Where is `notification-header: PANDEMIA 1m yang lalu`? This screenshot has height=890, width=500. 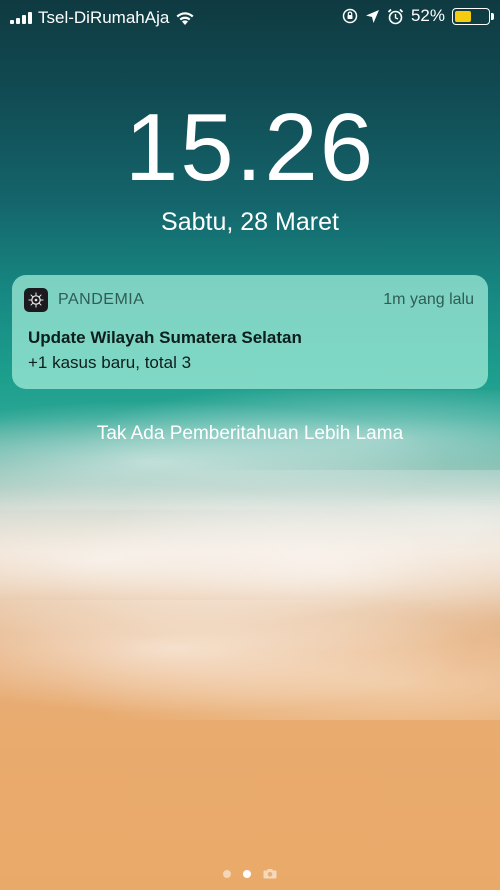
notification-header: PANDEMIA 1m yang lalu is located at coordinates (249, 300).